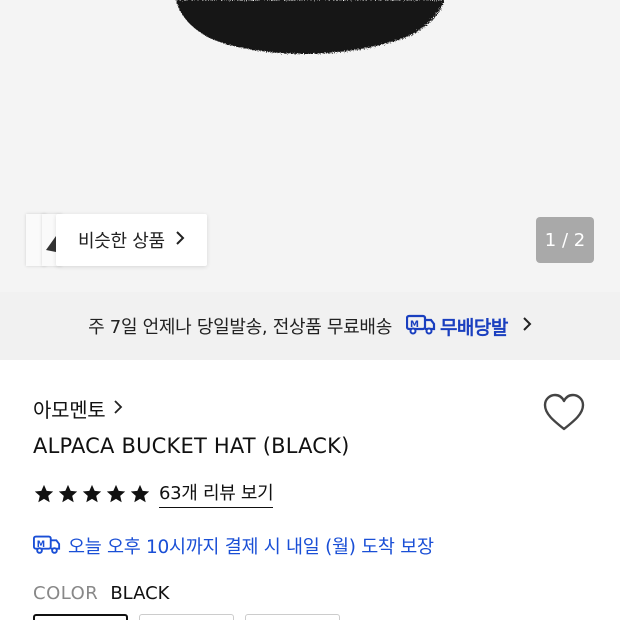 The width and height of the screenshot is (620, 620). Describe the element at coordinates (473, 327) in the screenshot. I see `free-shipping-label: 무배당발` at that location.